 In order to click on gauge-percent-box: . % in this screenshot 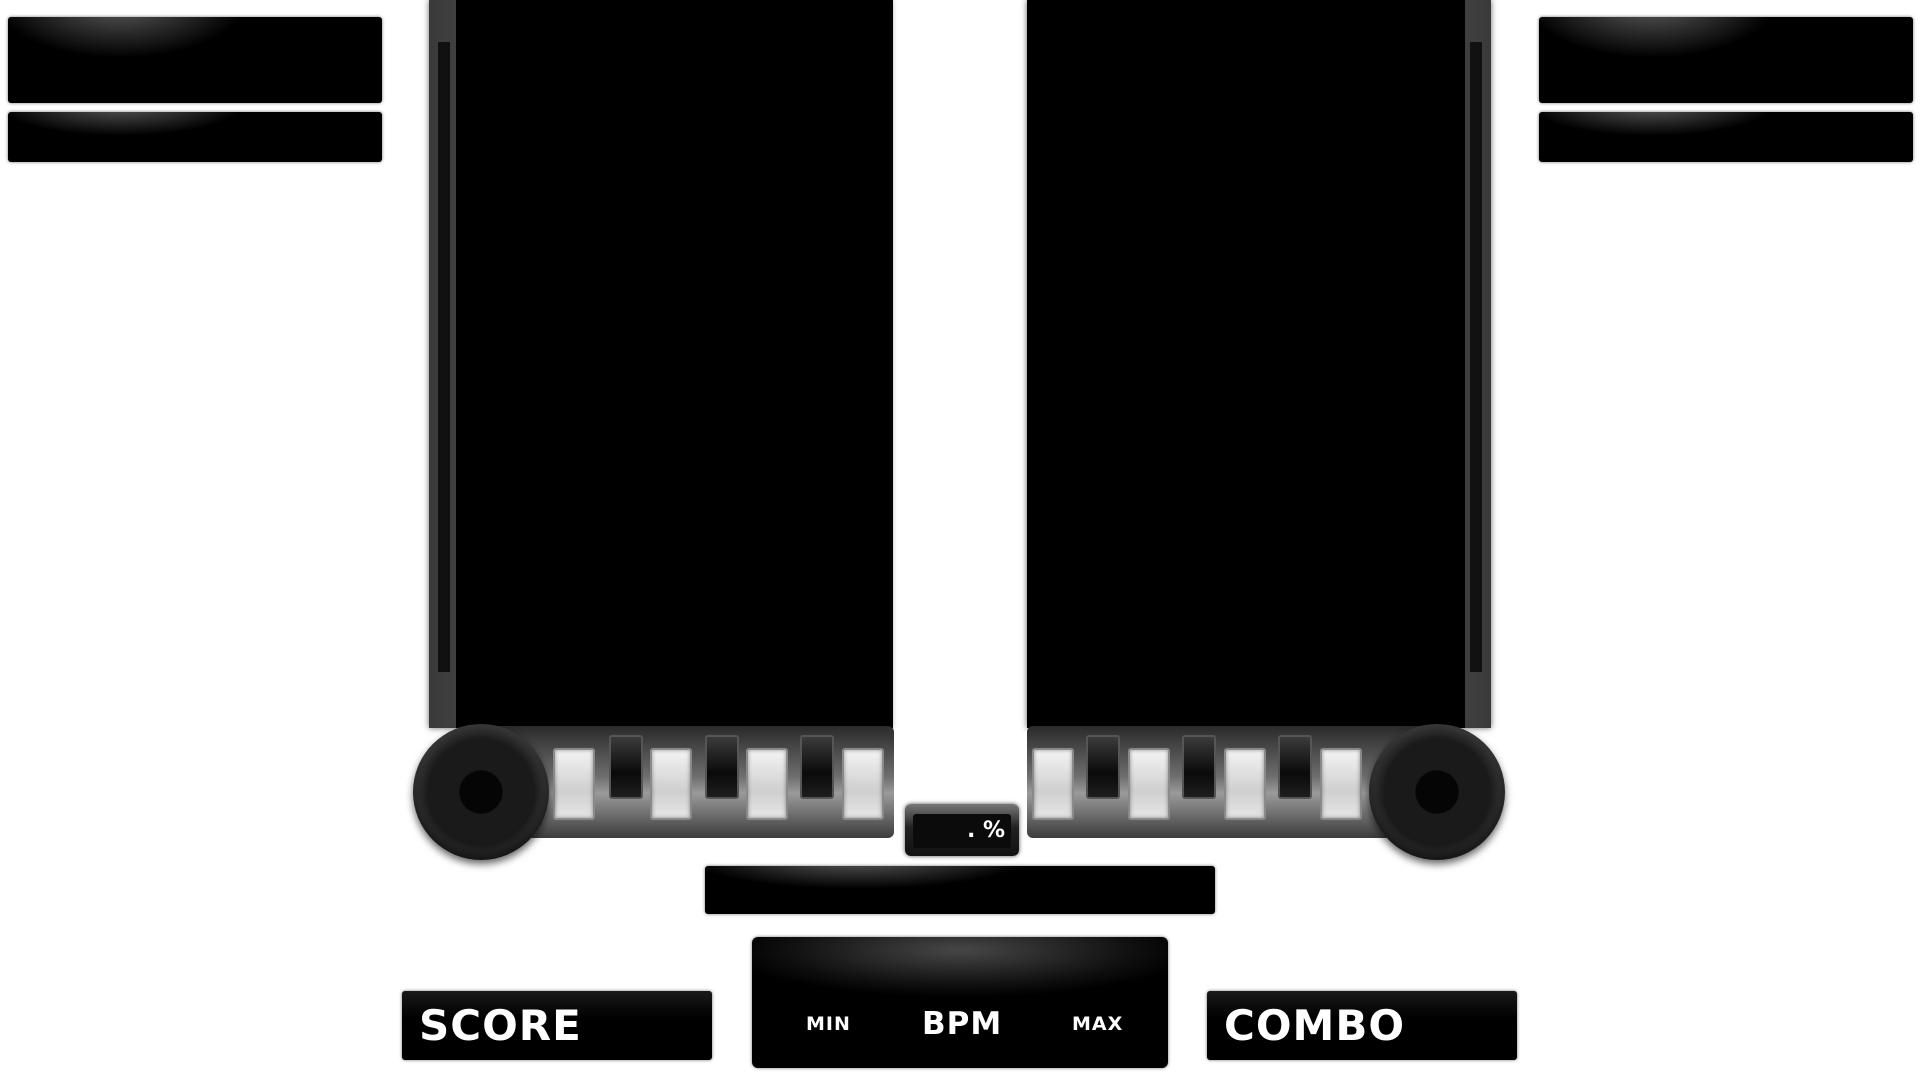, I will do `click(962, 830)`.